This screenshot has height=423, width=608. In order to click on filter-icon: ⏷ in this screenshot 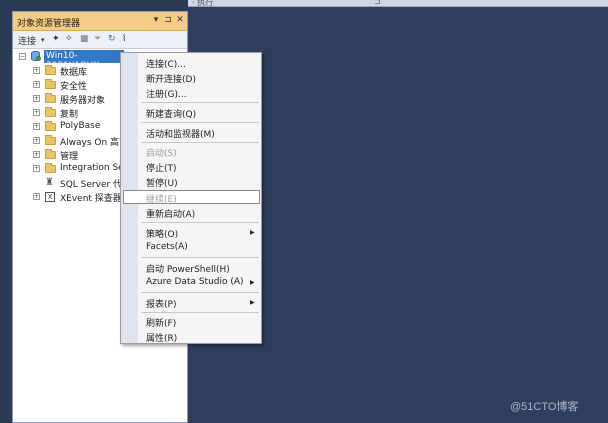, I will do `click(97, 39)`.